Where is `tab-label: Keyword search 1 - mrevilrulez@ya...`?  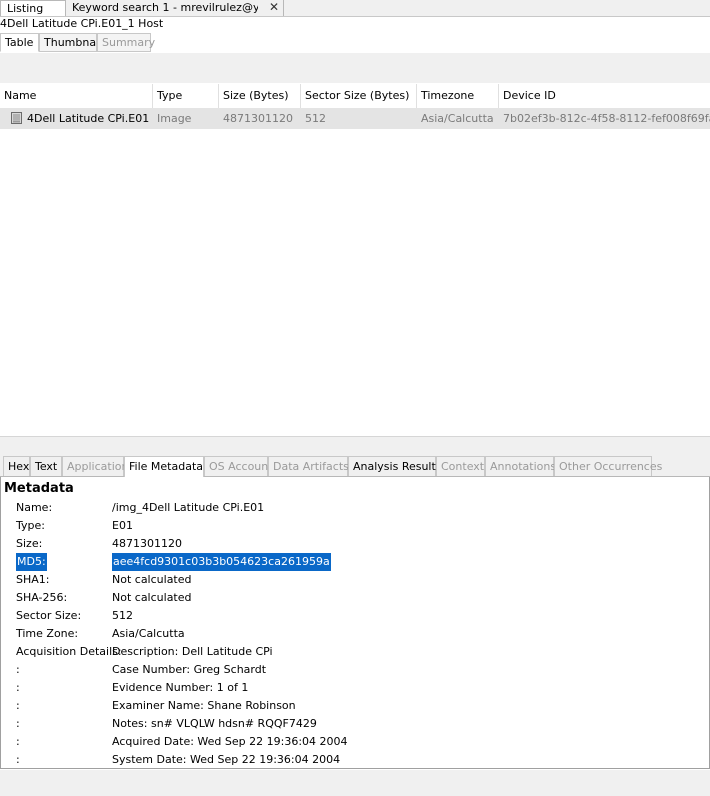 tab-label: Keyword search 1 - mrevilrulez@ya... is located at coordinates (165, 7).